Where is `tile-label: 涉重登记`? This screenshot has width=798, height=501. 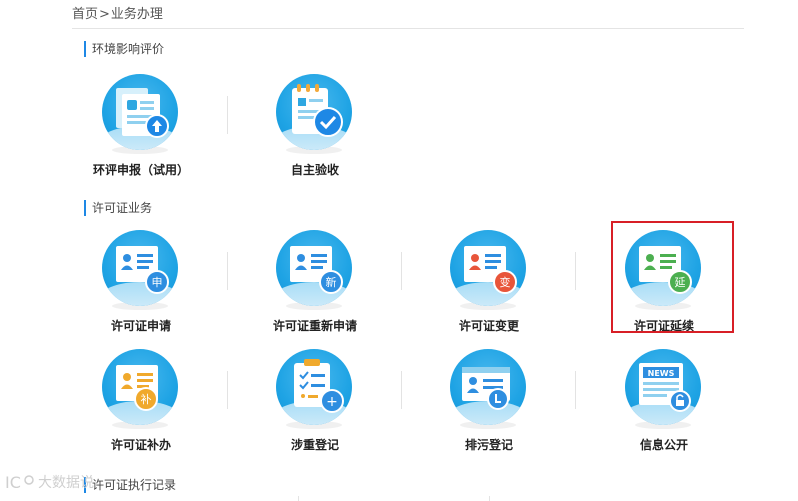
tile-label: 涉重登记 is located at coordinates (314, 445).